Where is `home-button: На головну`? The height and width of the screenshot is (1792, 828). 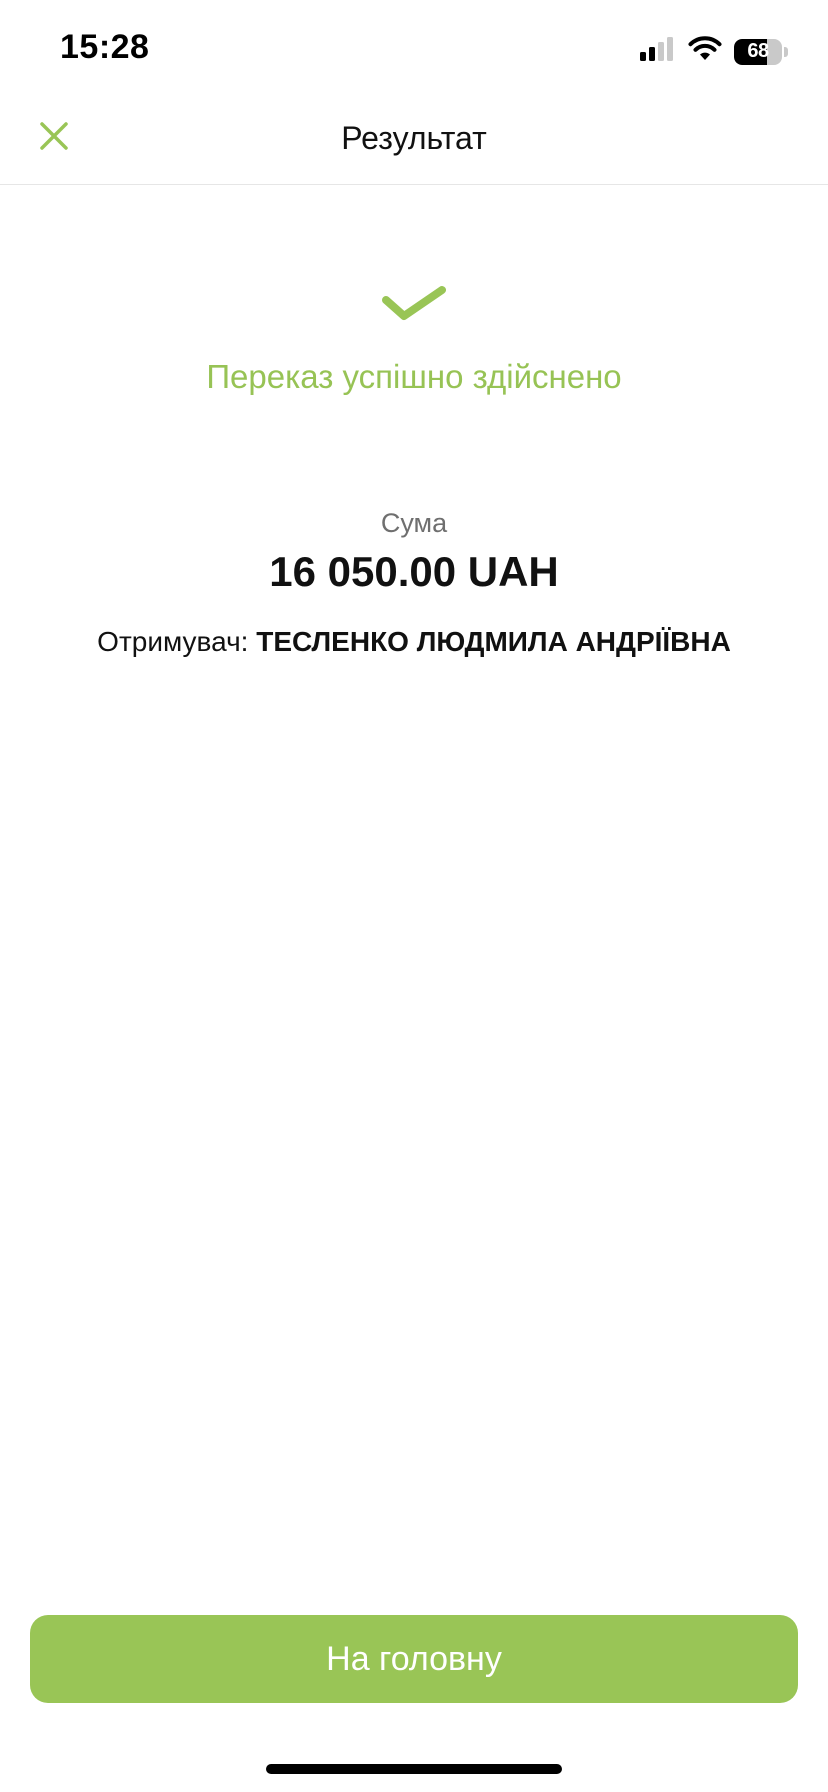 home-button: На головну is located at coordinates (414, 1659).